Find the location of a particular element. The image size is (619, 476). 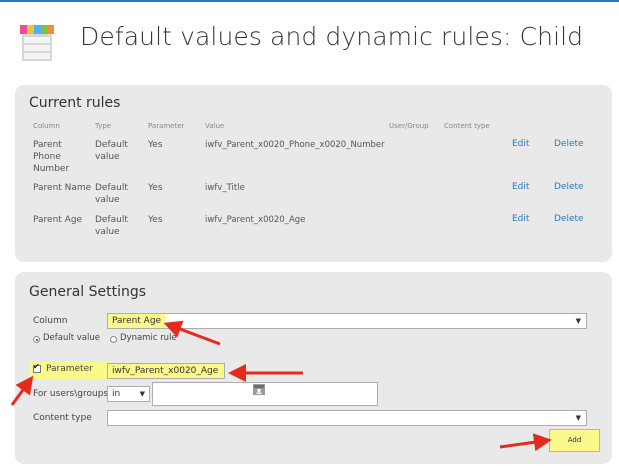

arrow-parameter-checkbox is located at coordinates (22, 390).